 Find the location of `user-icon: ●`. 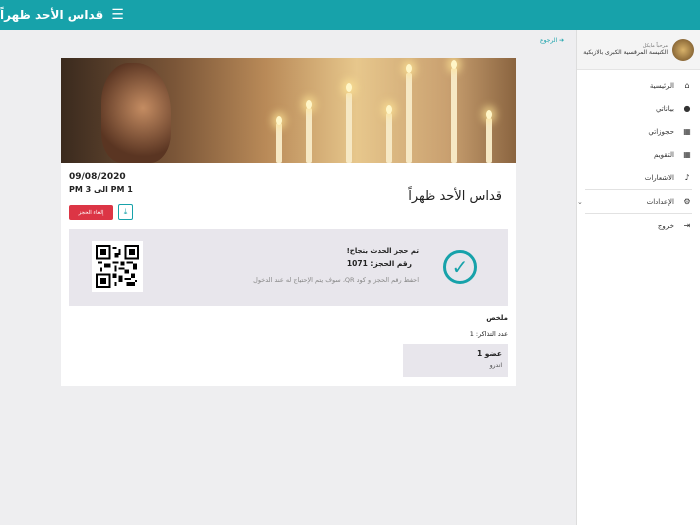

user-icon: ● is located at coordinates (687, 108).